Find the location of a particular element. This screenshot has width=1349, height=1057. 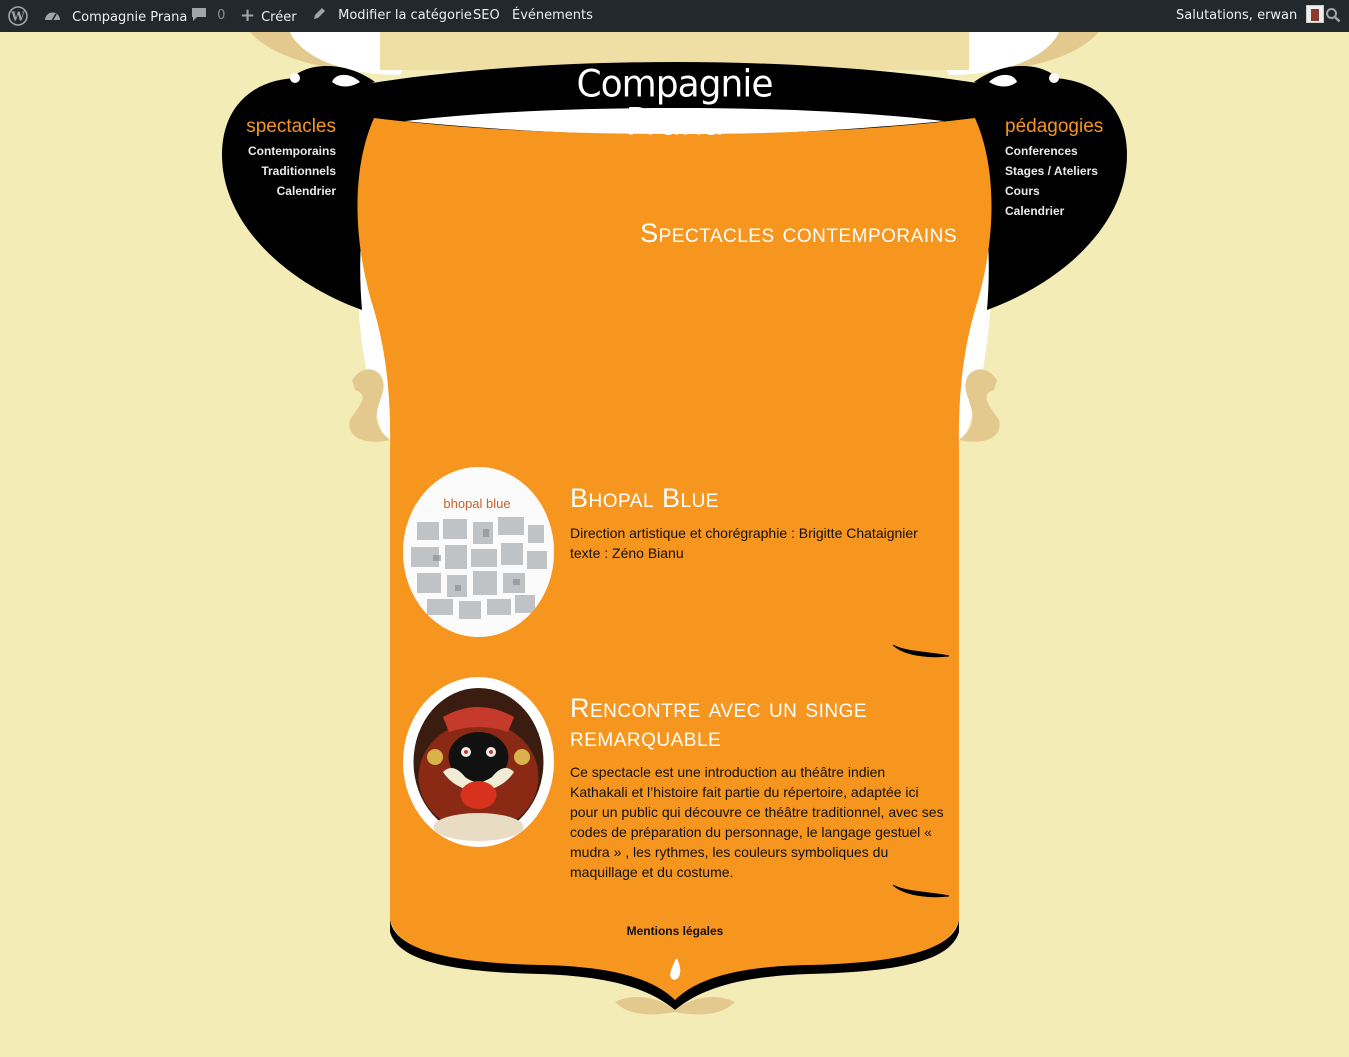

site-logo: Compagnie Prana is located at coordinates (674, 104).